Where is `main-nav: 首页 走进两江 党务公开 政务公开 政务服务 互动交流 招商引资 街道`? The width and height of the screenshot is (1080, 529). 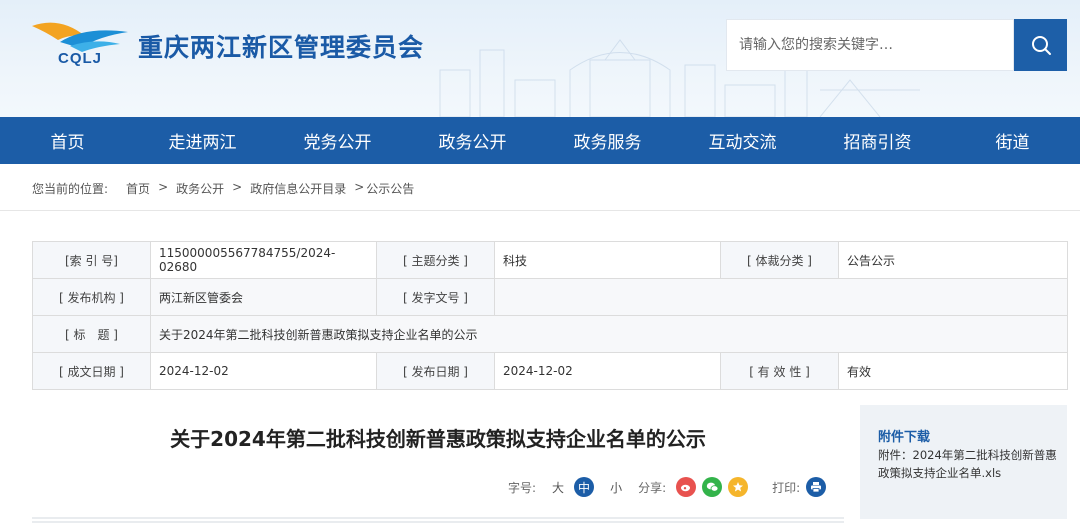 main-nav: 首页 走进两江 党务公开 政务公开 政务服务 互动交流 招商引资 街道 is located at coordinates (540, 140).